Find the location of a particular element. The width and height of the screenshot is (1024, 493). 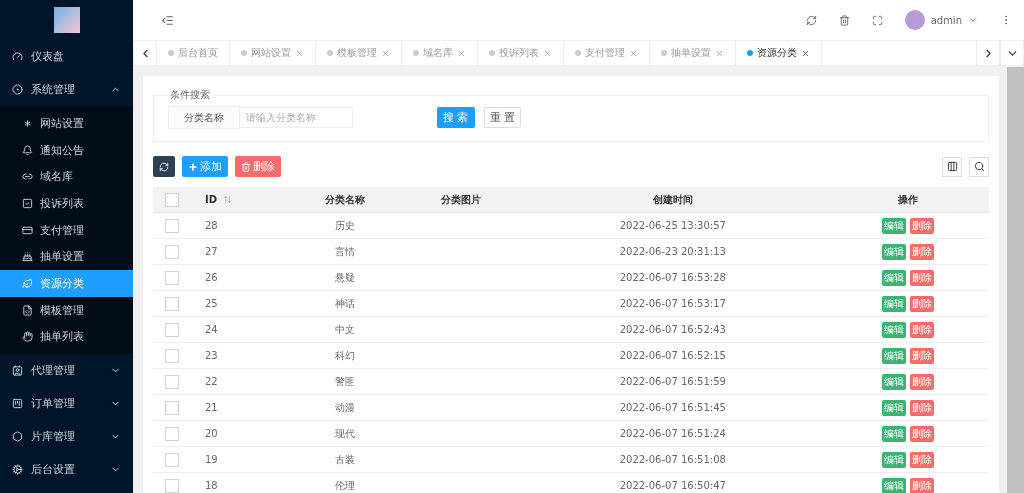

table-cell: 警匪 is located at coordinates (344, 381).